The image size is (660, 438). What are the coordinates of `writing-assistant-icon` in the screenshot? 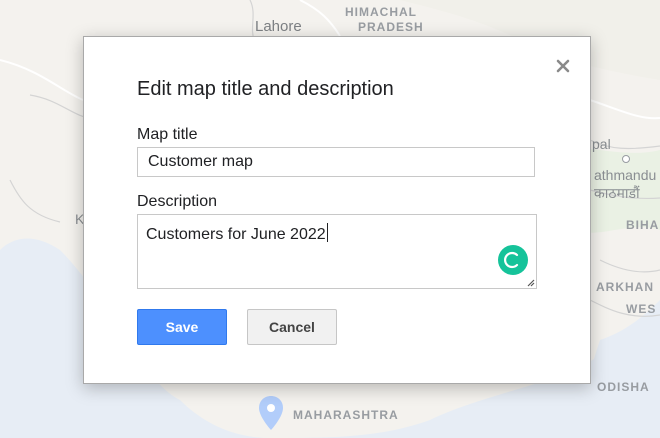 It's located at (511, 260).